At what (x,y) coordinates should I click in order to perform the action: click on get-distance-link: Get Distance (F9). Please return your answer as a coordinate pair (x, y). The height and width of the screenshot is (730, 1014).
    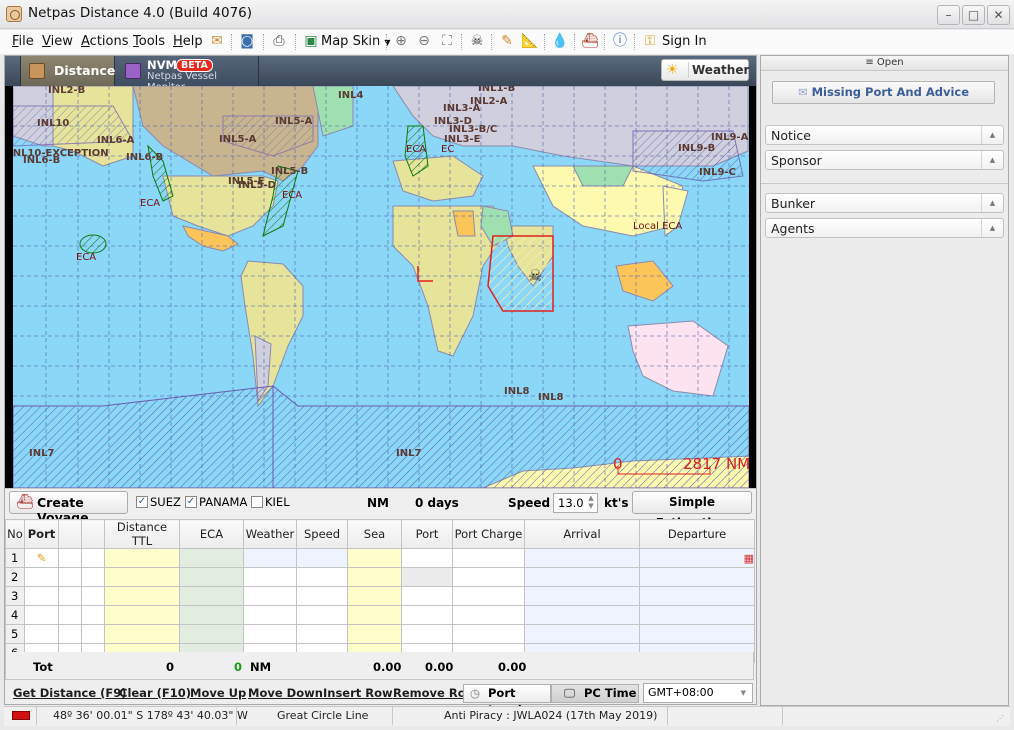
    Looking at the image, I should click on (70, 693).